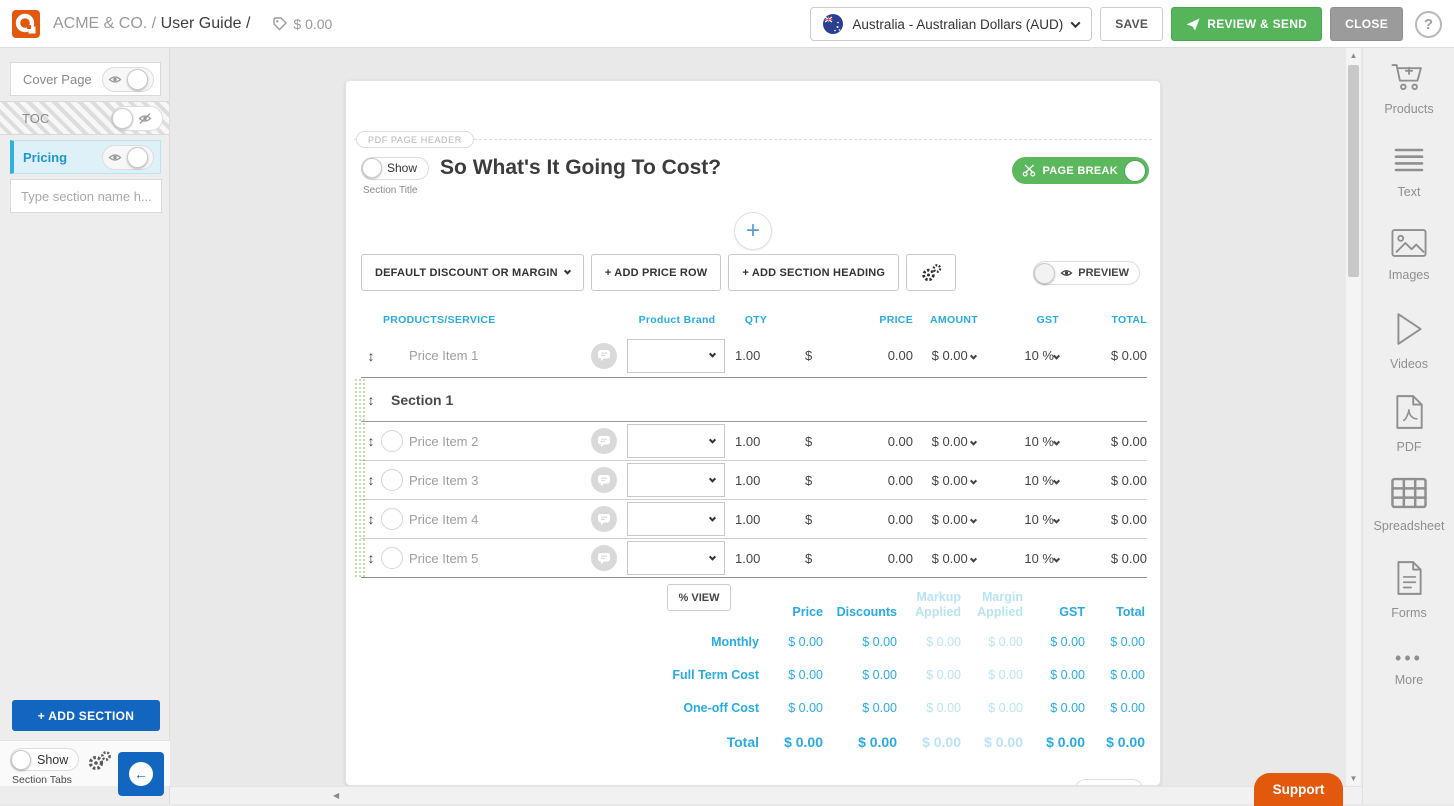 This screenshot has width=1454, height=806. What do you see at coordinates (1408, 341) in the screenshot?
I see `toolbox-item-videos: Videos` at bounding box center [1408, 341].